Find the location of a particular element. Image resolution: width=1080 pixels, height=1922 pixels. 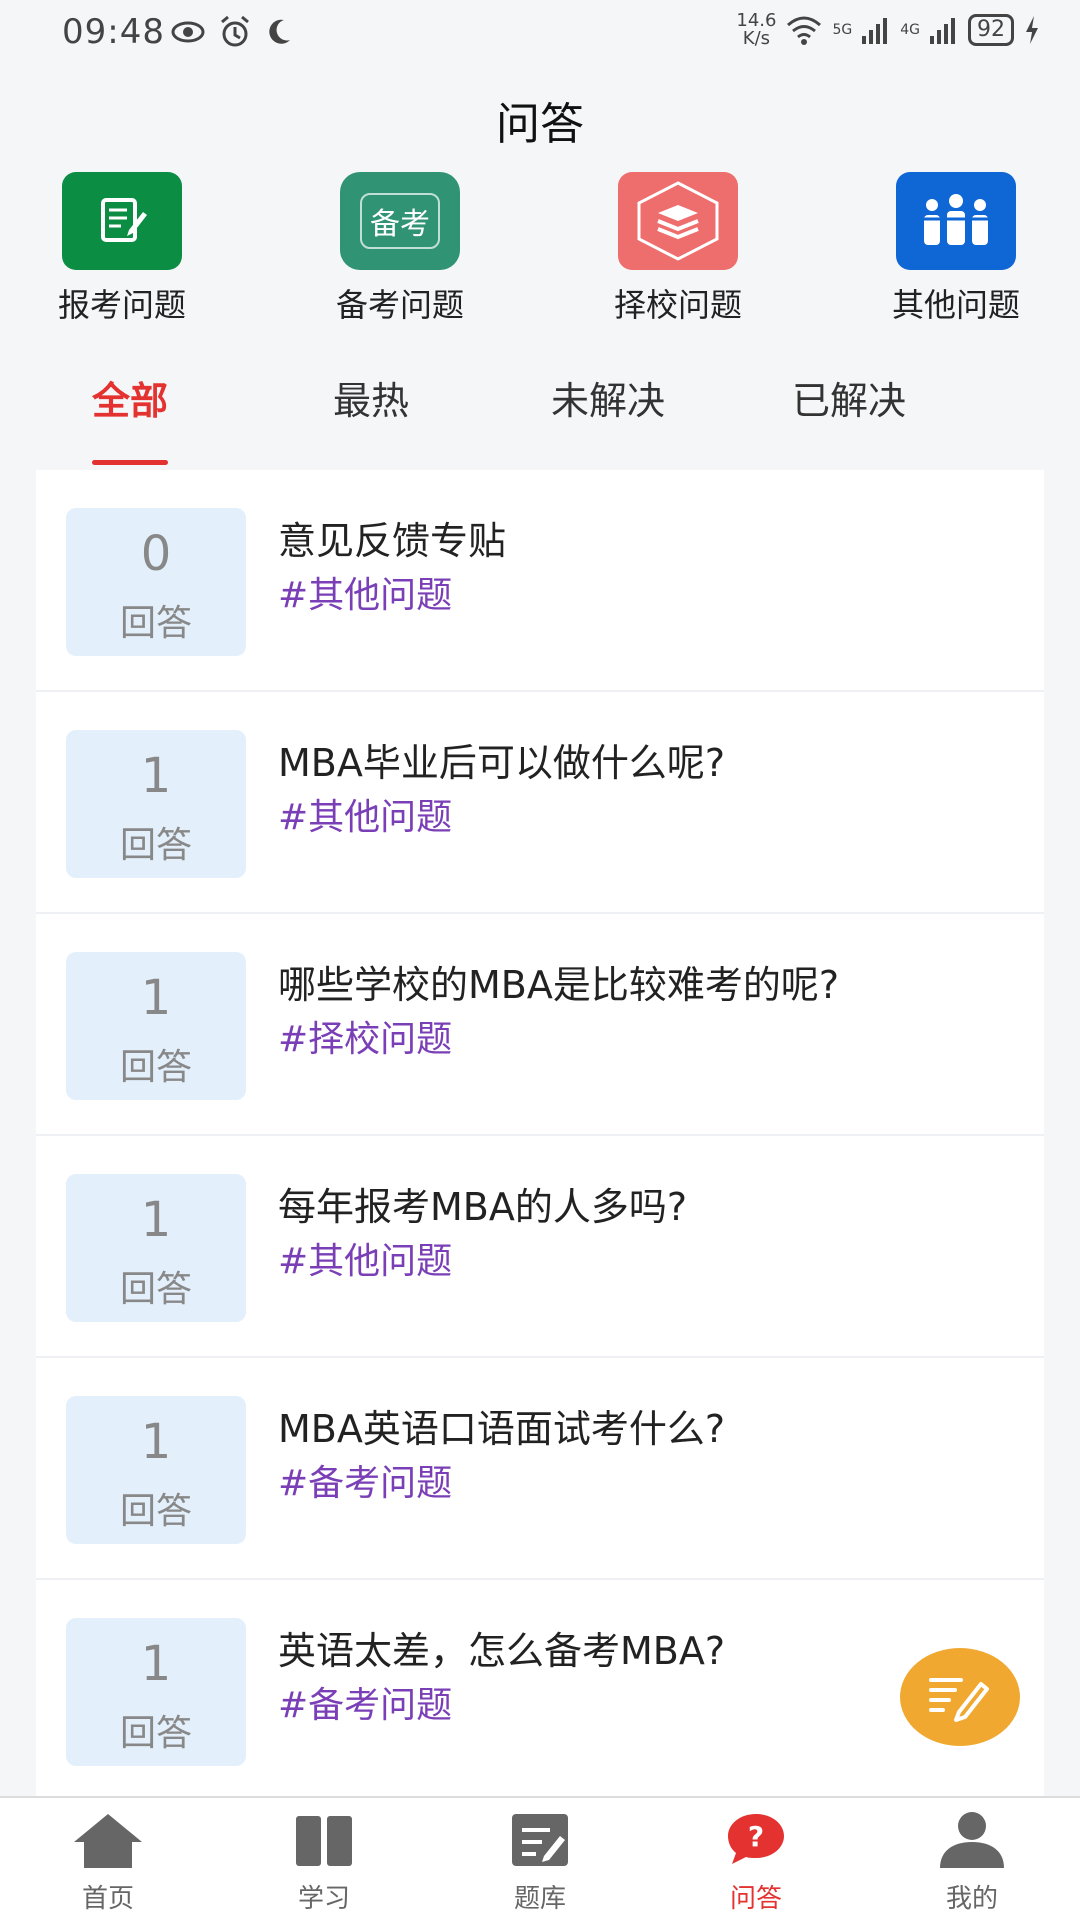

filter-tabs: 全部 最热 未解决 已解决 is located at coordinates (540, 412).